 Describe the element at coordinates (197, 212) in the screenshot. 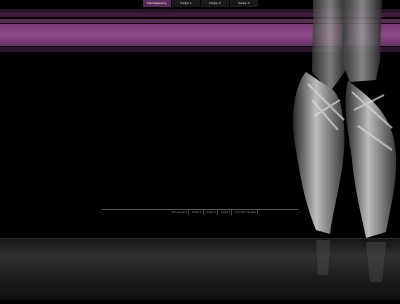

I see `footer-link-cafe-1: Кафе 1` at that location.